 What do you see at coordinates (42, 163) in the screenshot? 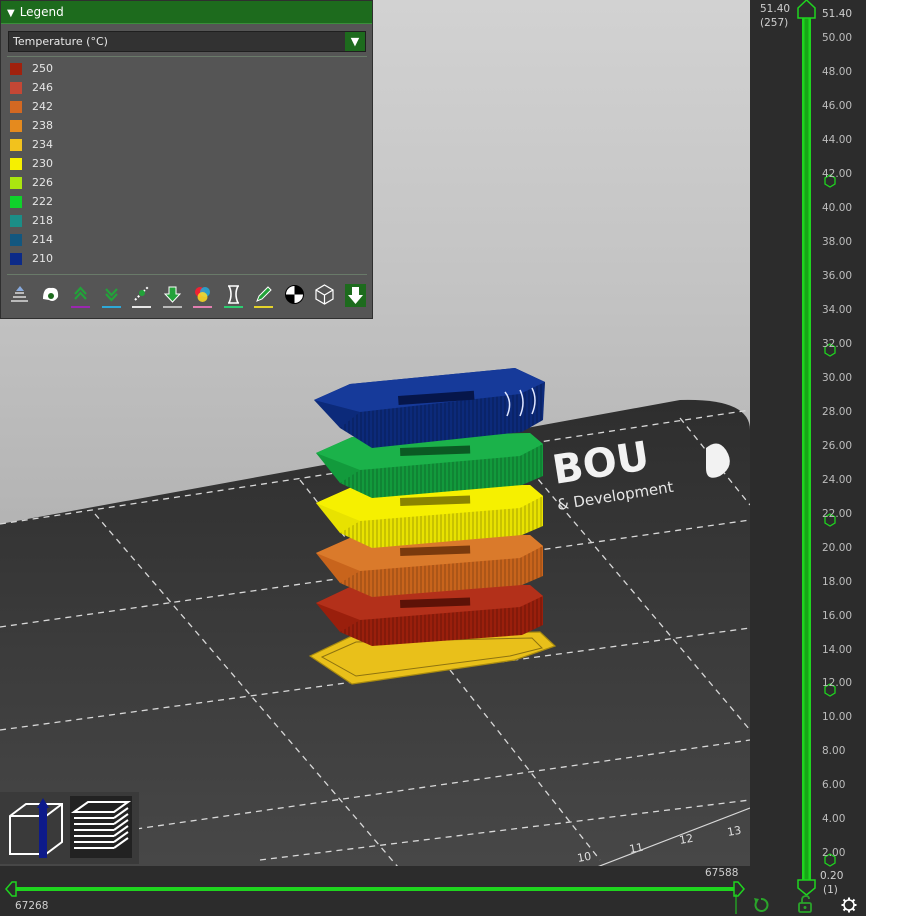
I see `legend-label: 230` at bounding box center [42, 163].